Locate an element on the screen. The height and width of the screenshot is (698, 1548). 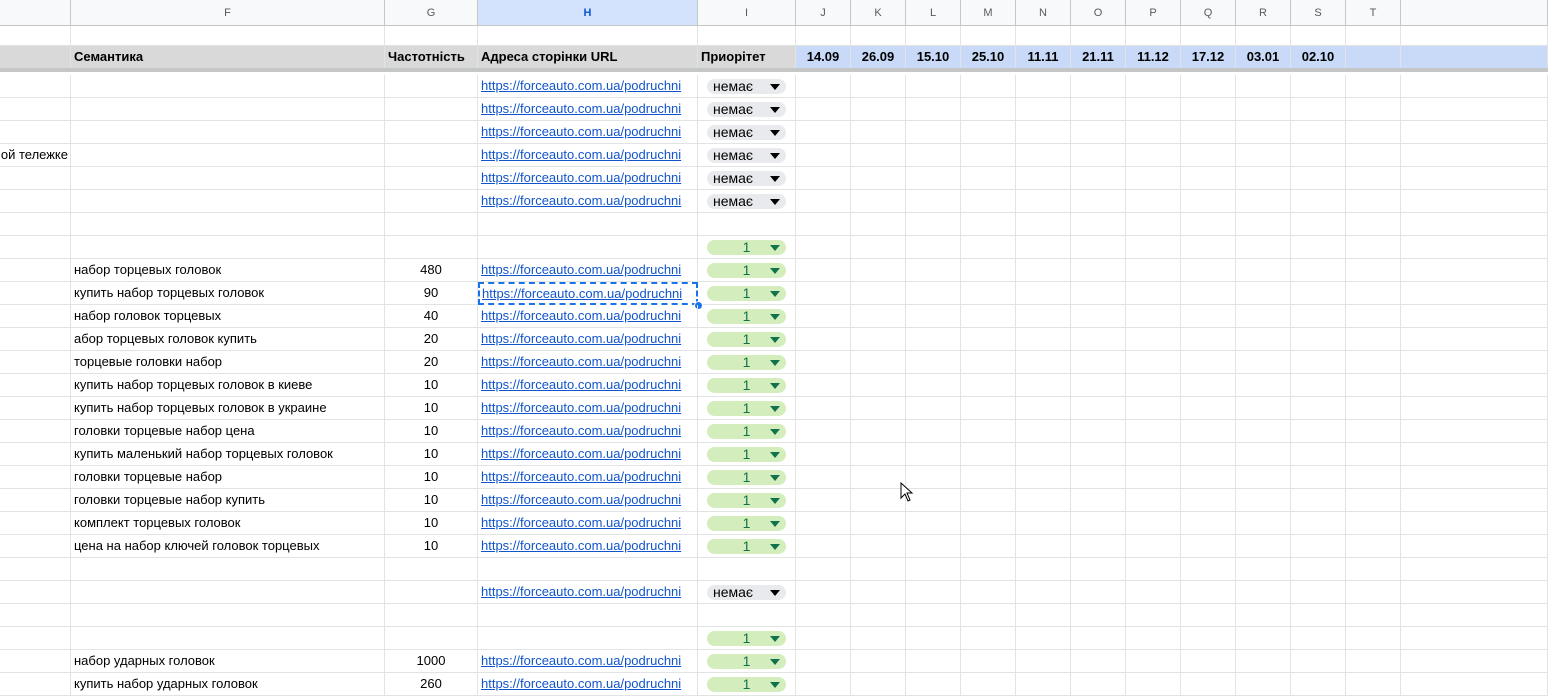
column-header-u is located at coordinates (1474, 13).